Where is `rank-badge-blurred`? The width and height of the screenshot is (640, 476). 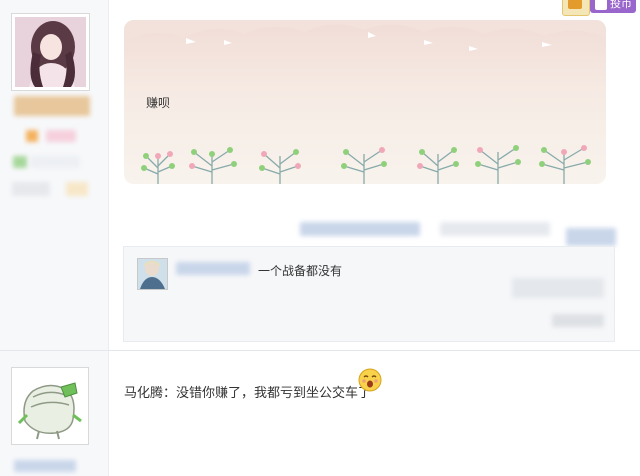 rank-badge-blurred is located at coordinates (61, 136).